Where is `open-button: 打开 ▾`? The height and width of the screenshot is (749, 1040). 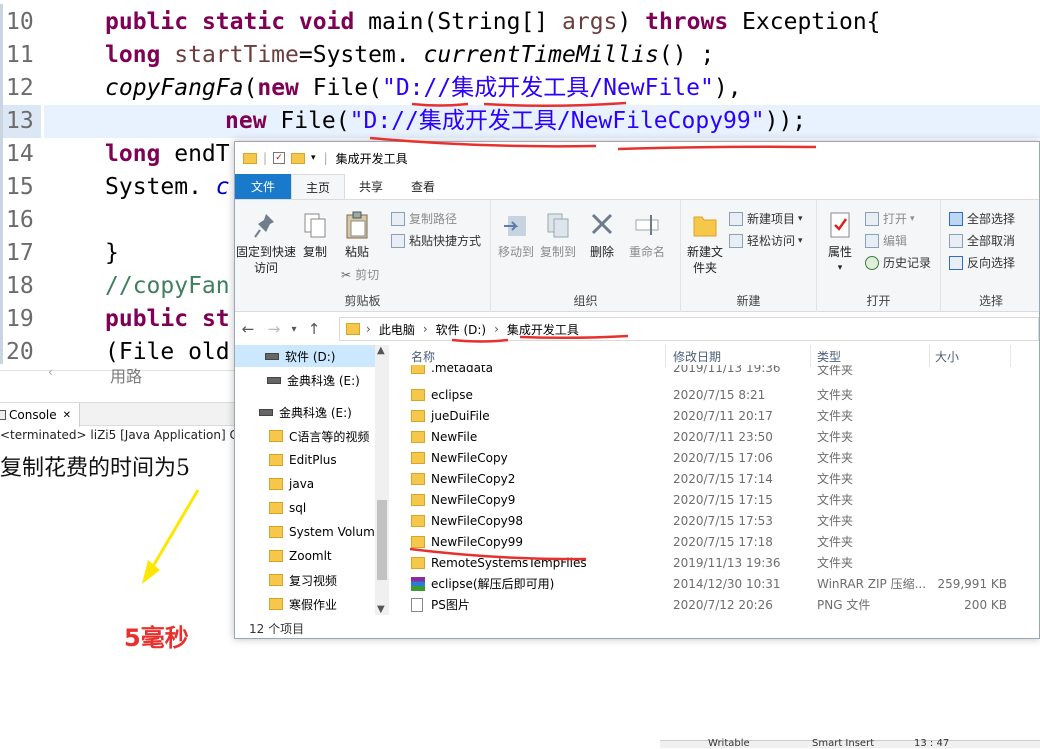 open-button: 打开 ▾ is located at coordinates (890, 218).